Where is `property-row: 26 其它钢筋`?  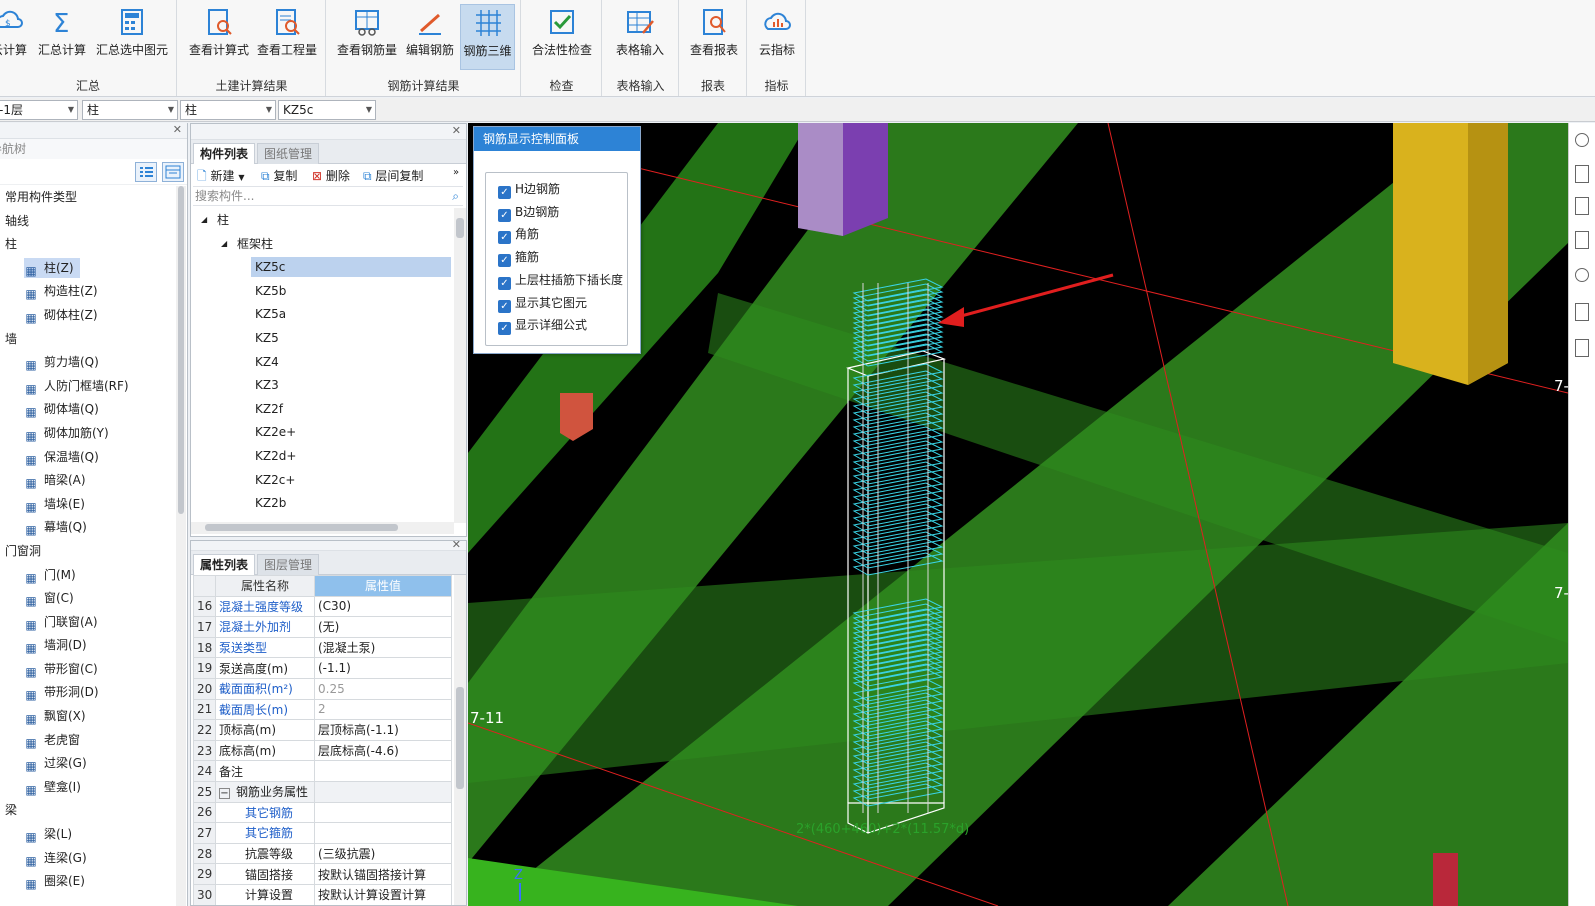 property-row: 26 其它钢筋 is located at coordinates (322, 812).